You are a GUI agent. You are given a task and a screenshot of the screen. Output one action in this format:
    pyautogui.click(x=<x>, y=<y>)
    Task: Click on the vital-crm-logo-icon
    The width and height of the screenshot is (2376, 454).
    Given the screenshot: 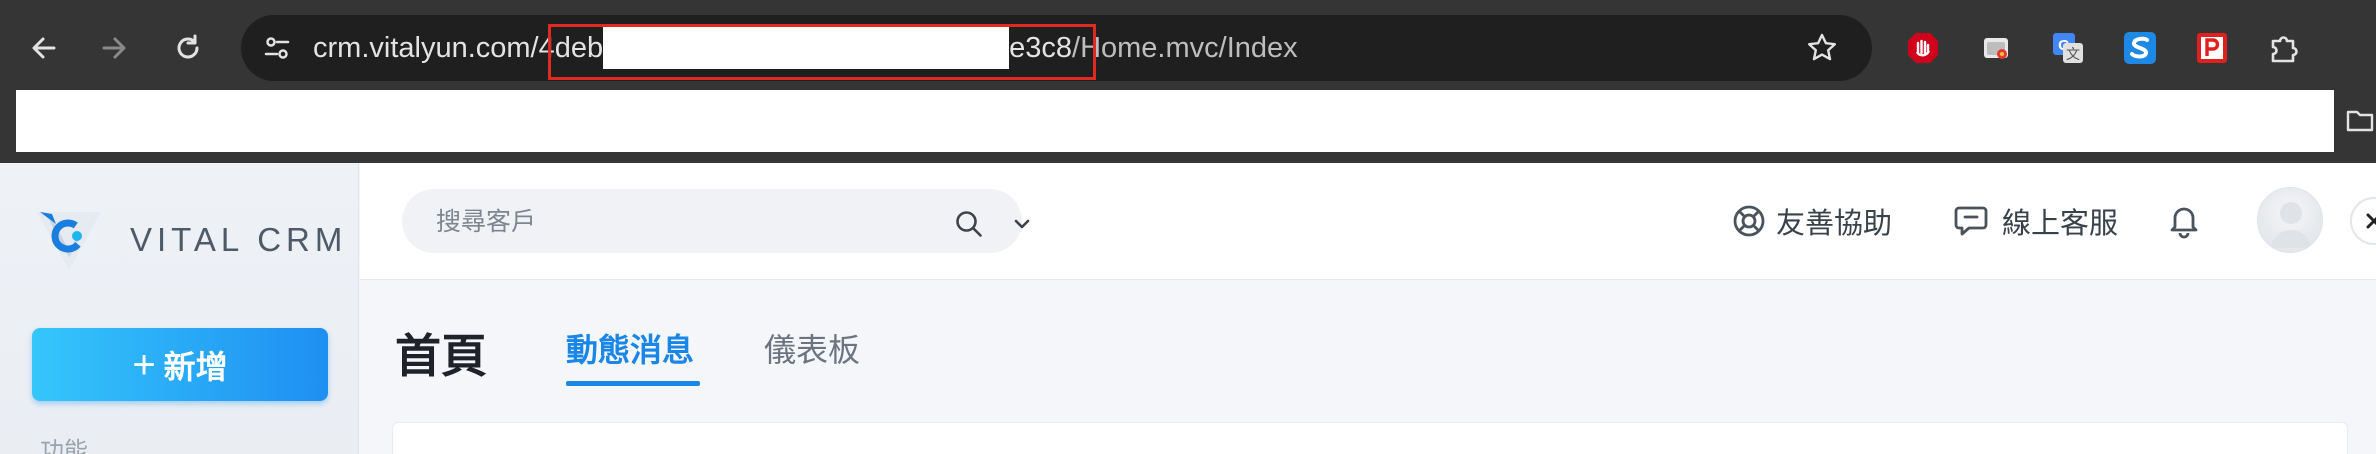 What is the action you would take?
    pyautogui.click(x=69, y=241)
    